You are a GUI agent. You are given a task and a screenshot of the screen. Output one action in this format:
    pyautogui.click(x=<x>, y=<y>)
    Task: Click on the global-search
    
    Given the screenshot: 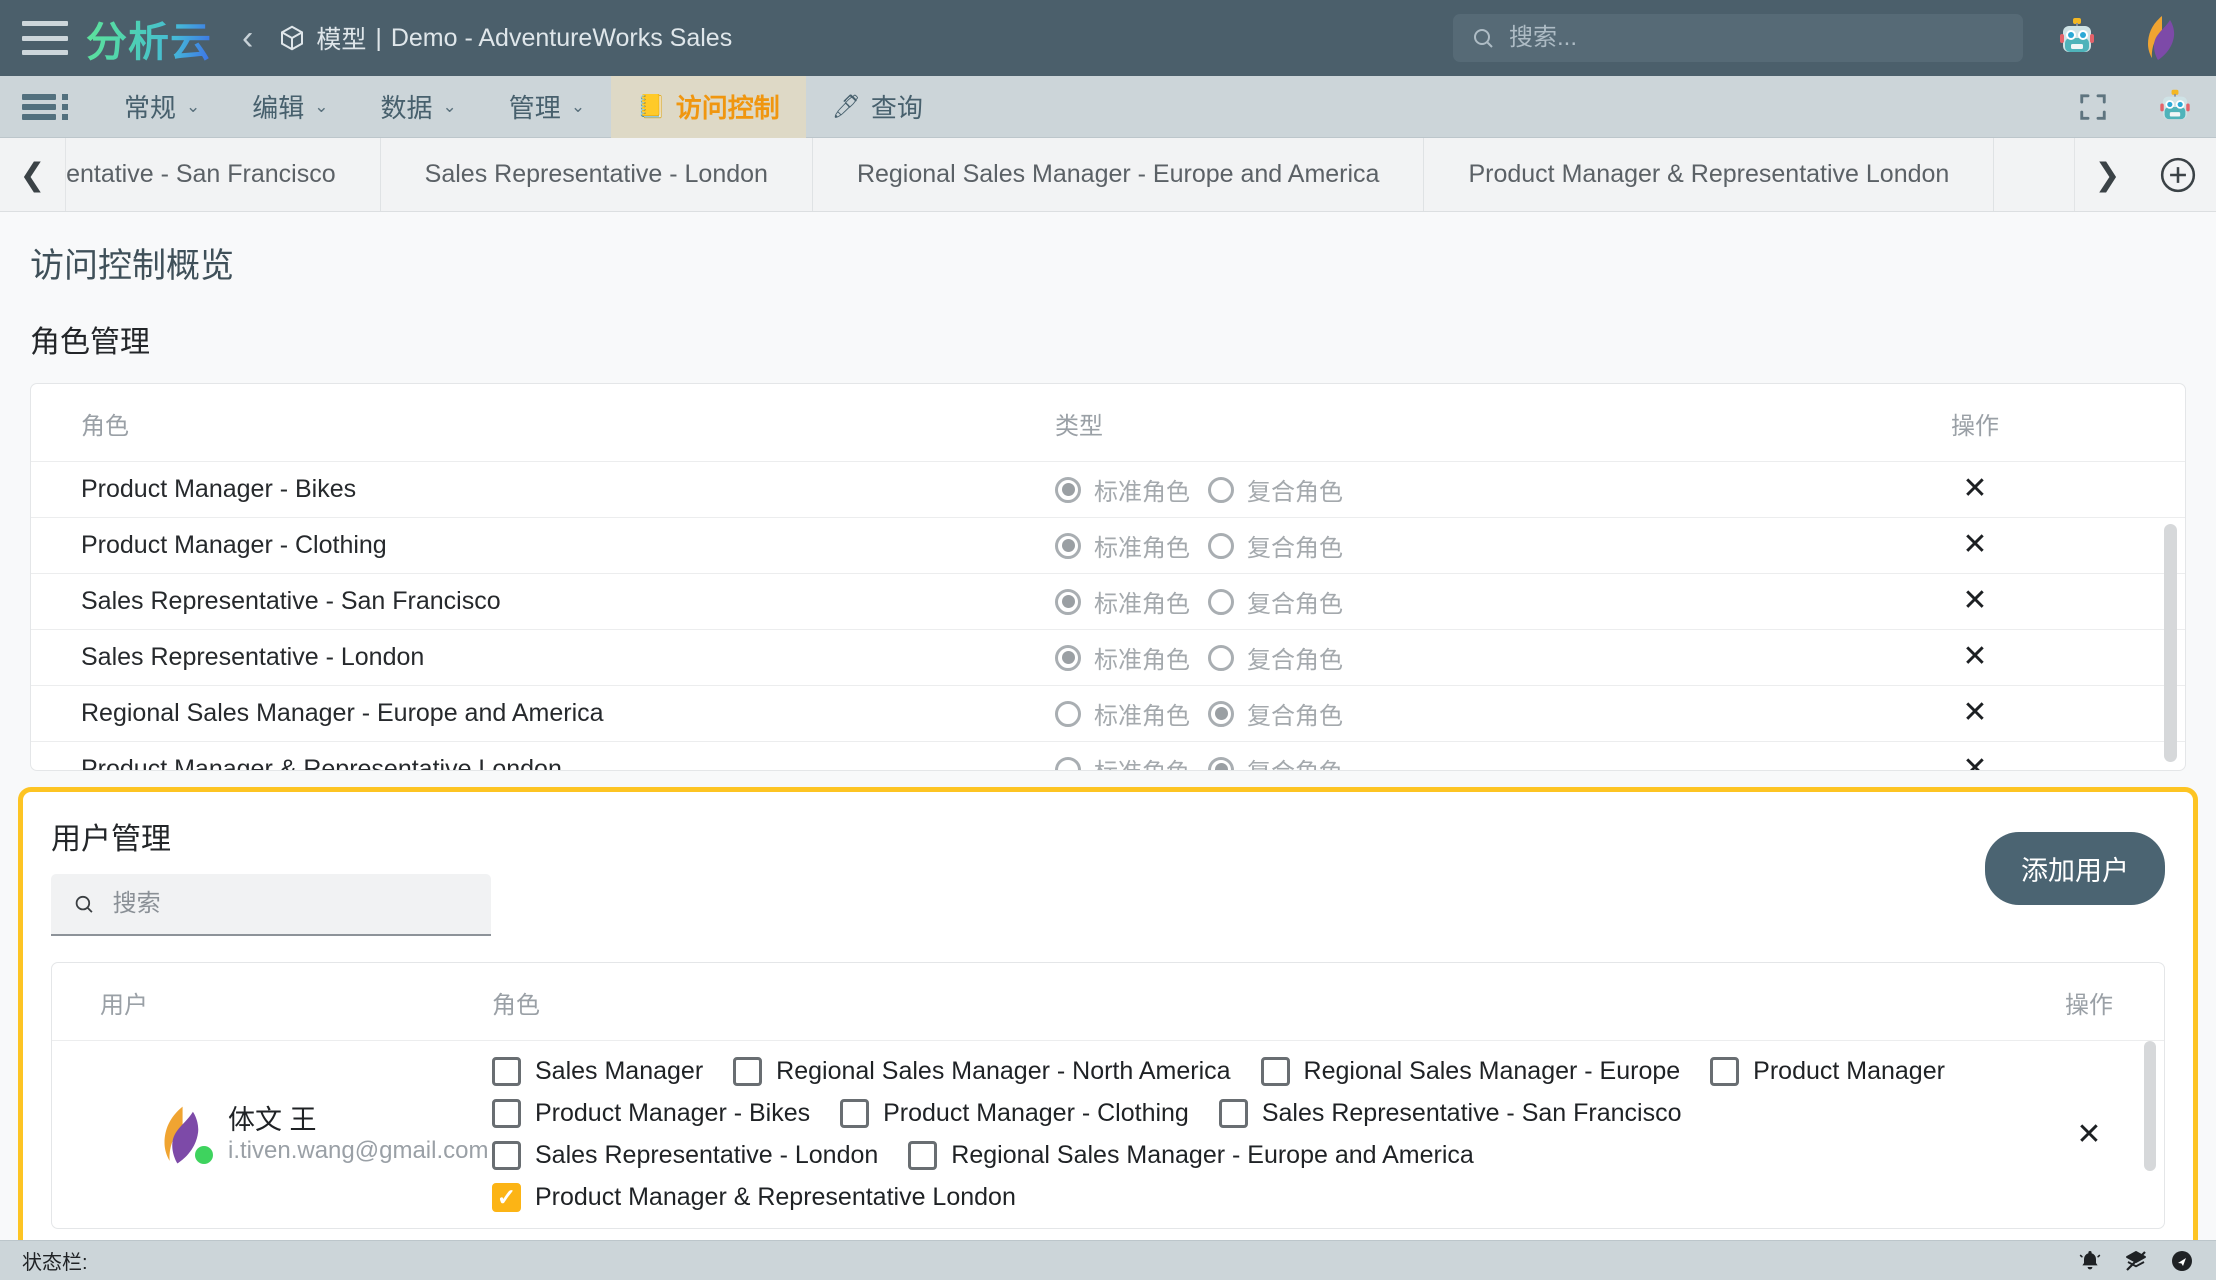 What is the action you would take?
    pyautogui.click(x=1738, y=38)
    